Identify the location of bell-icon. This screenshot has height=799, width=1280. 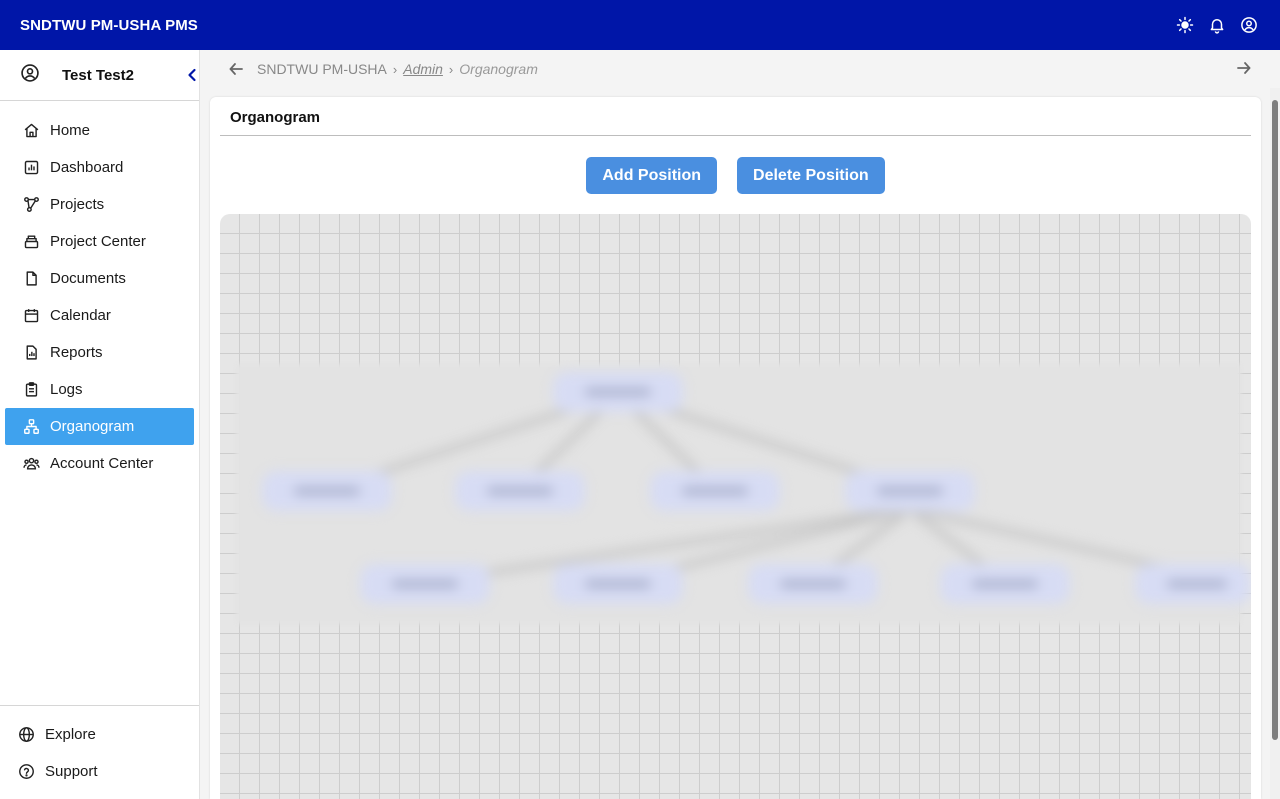
(1217, 25).